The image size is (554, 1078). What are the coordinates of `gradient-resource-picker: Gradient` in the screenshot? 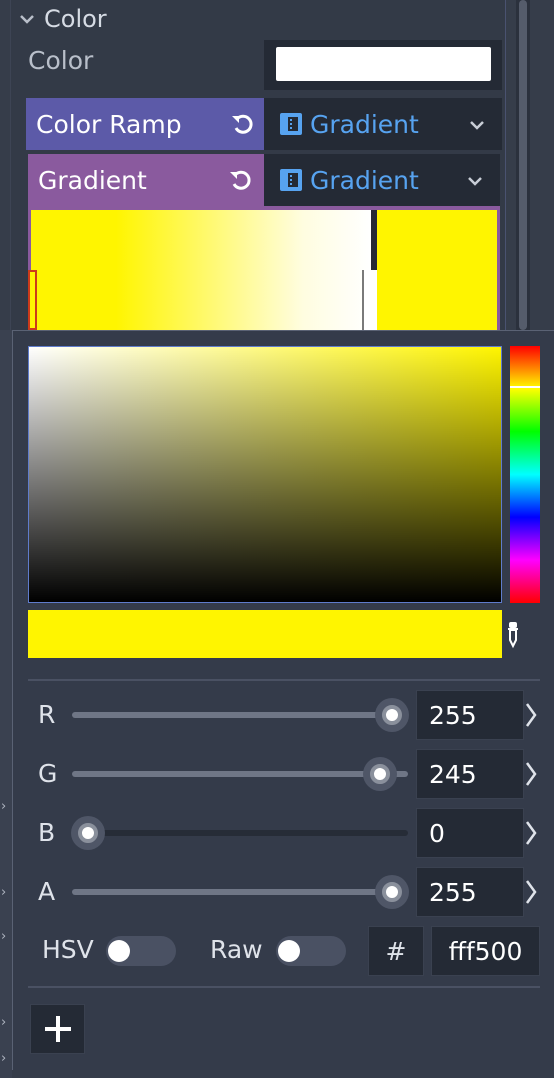 It's located at (382, 180).